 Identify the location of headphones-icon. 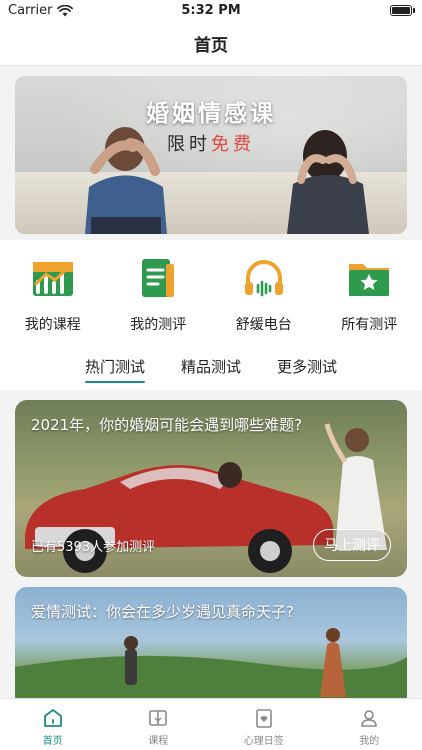
(263, 278).